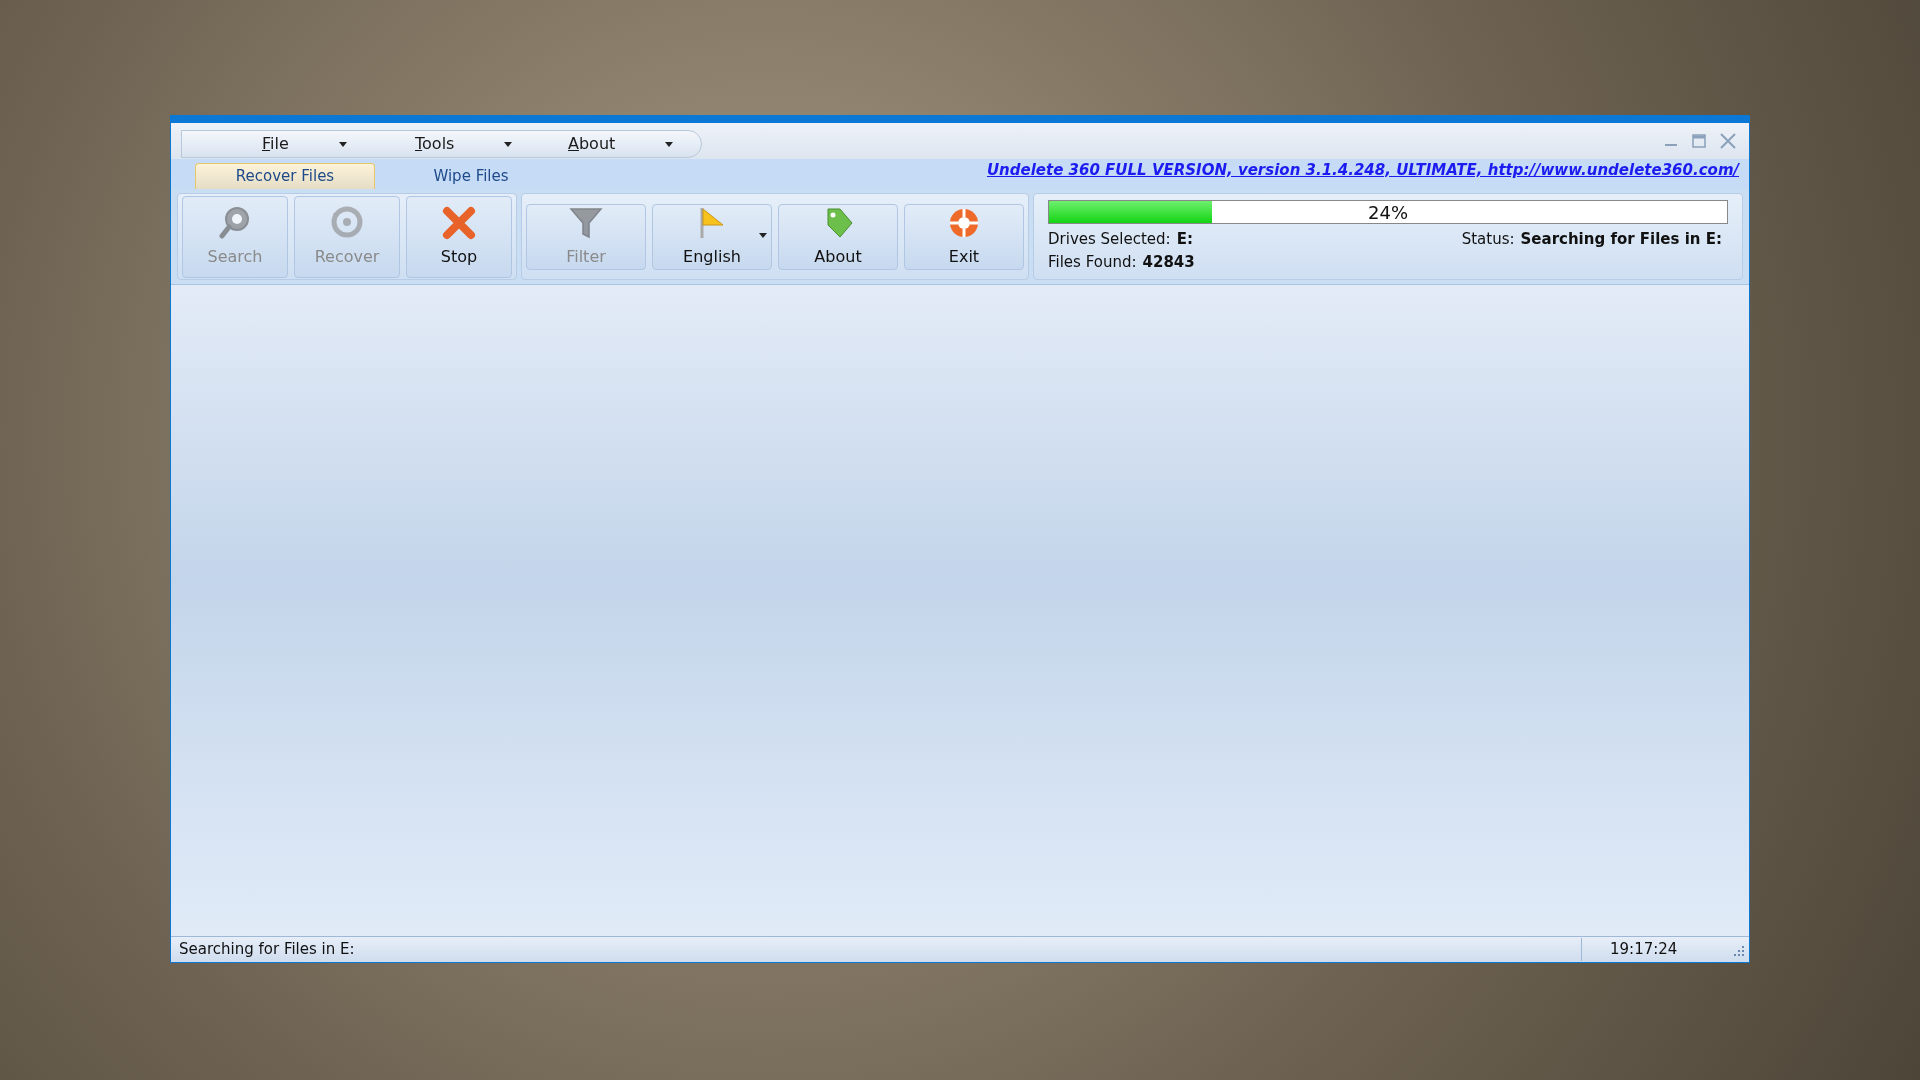  What do you see at coordinates (1184, 239) in the screenshot?
I see `drives-value: E:` at bounding box center [1184, 239].